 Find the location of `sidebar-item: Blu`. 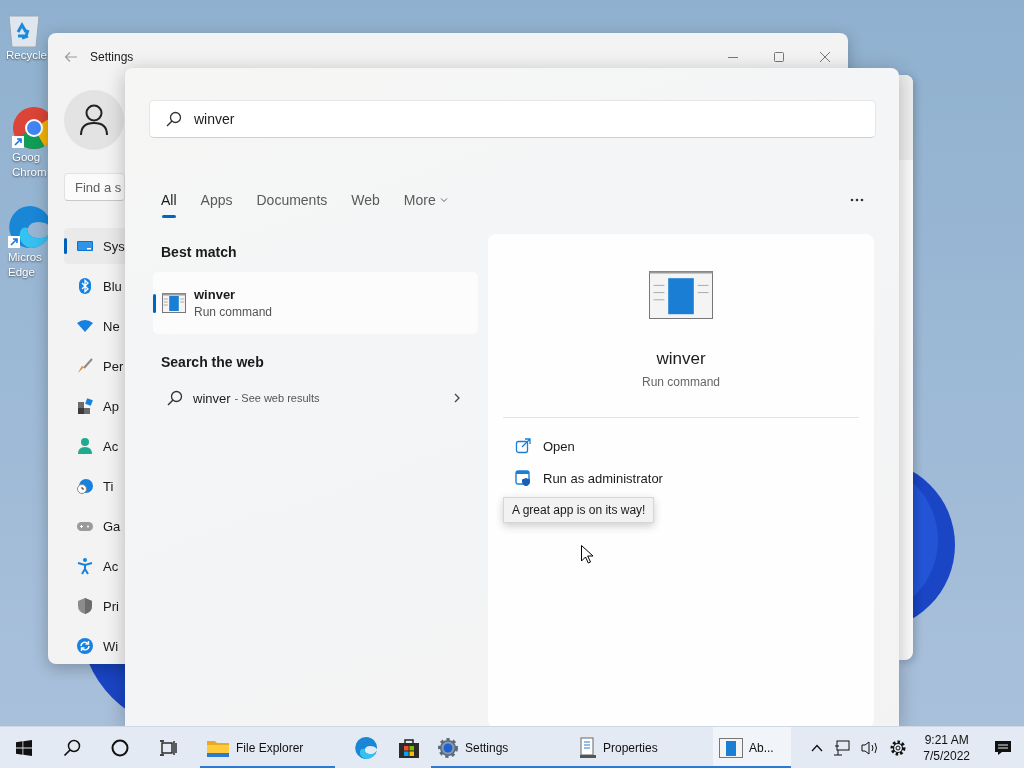

sidebar-item: Blu is located at coordinates (94, 286).